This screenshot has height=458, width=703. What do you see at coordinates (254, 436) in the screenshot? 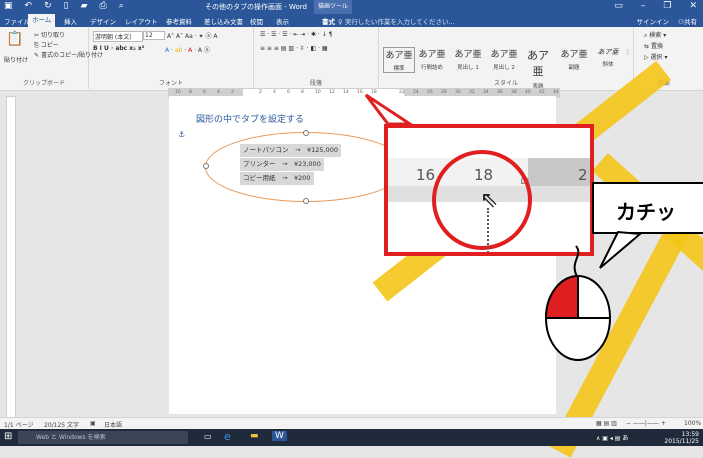
I see `explorer-icon: ▬` at bounding box center [254, 436].